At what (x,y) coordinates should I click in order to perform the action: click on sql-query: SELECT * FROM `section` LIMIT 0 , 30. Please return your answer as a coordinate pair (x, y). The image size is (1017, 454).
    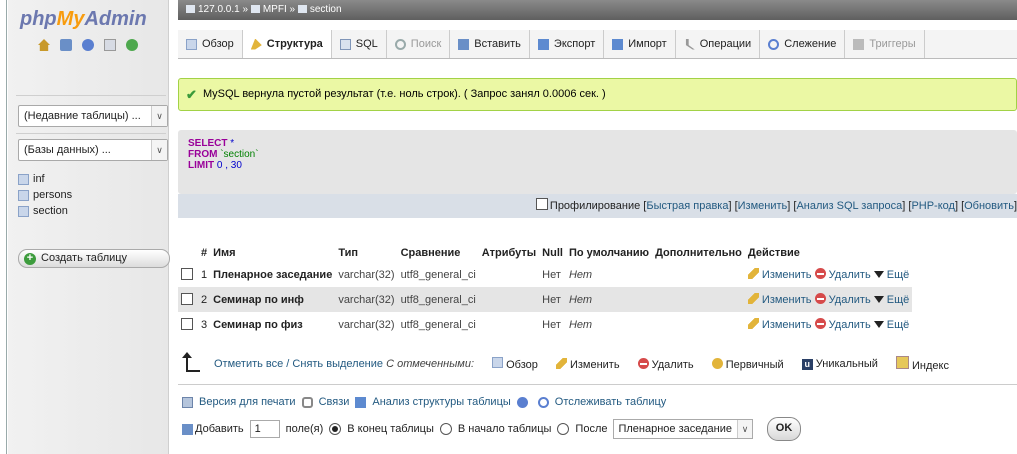
    Looking at the image, I should click on (223, 154).